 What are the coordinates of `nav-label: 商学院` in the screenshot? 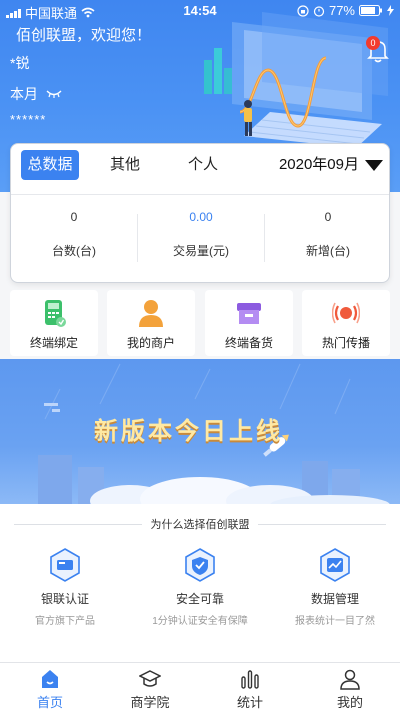 It's located at (150, 702).